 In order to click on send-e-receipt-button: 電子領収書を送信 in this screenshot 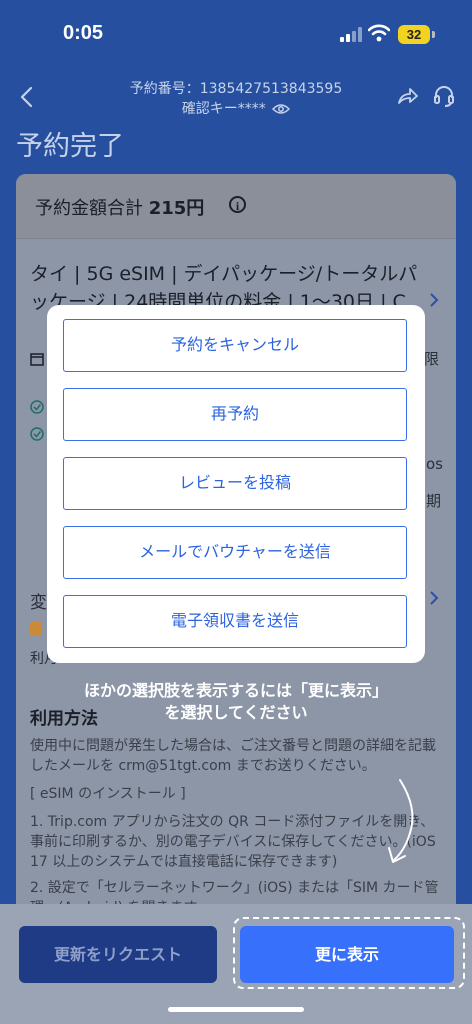, I will do `click(235, 621)`.